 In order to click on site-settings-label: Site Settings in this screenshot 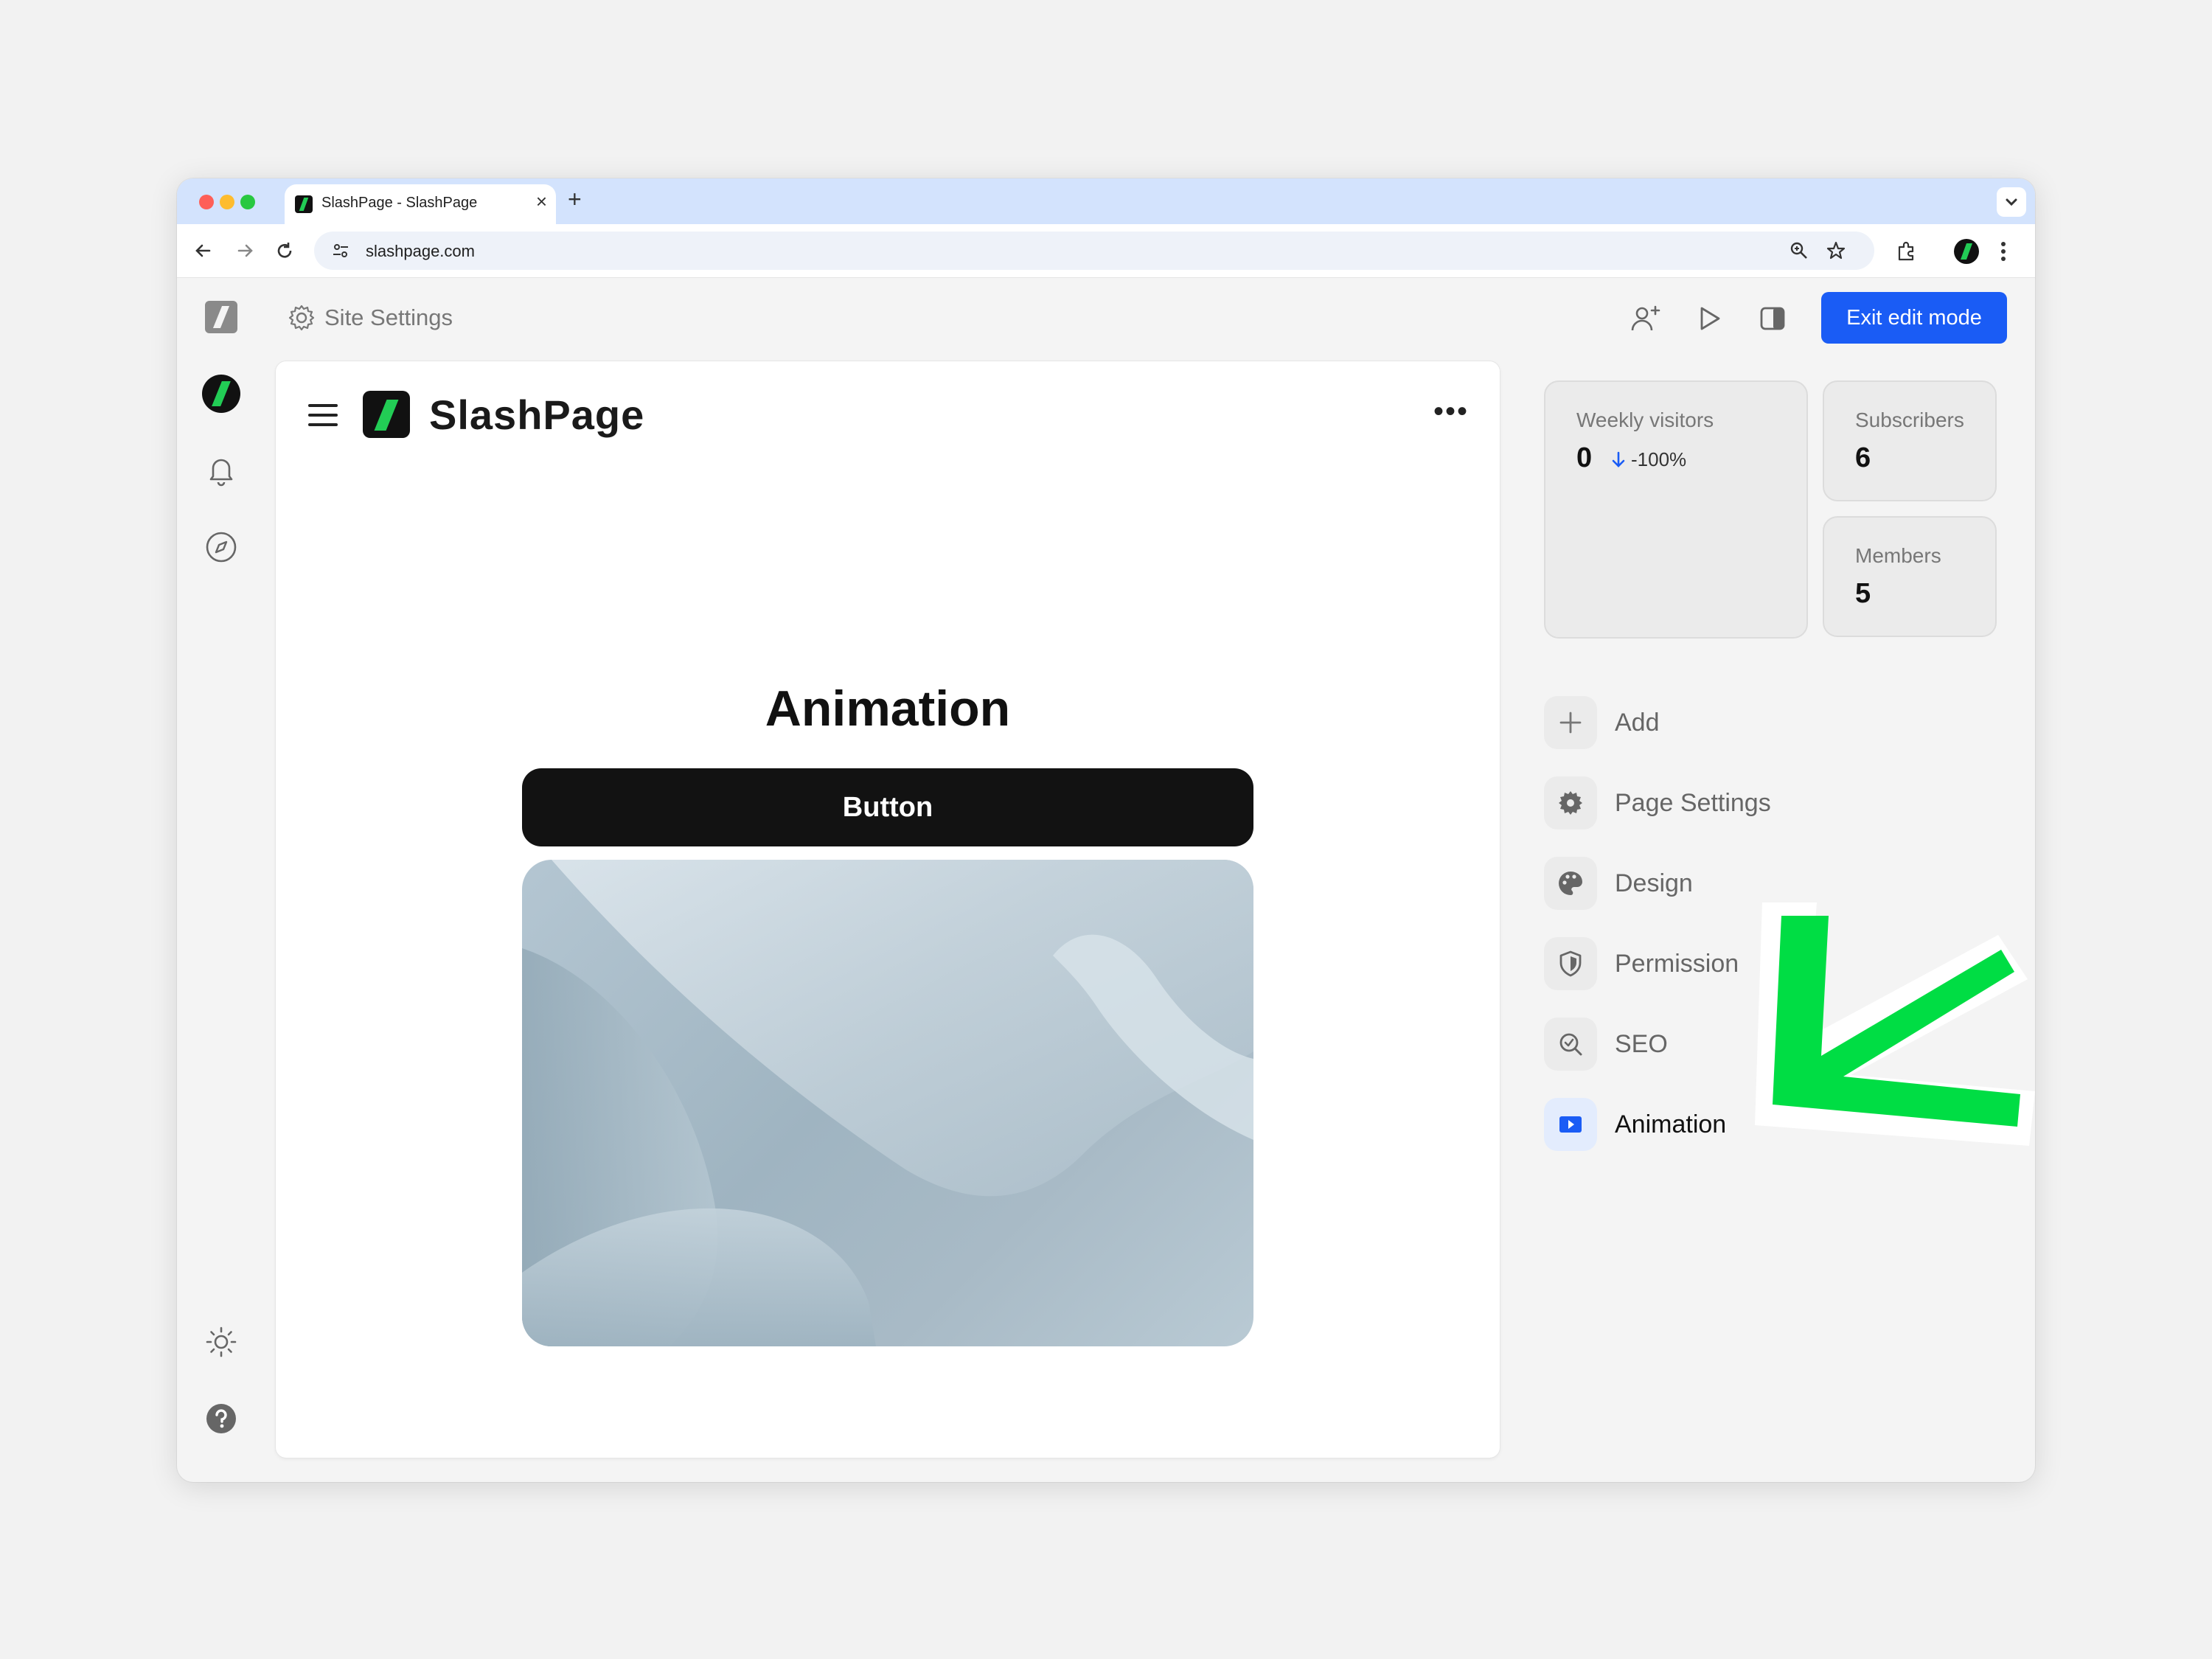, I will do `click(388, 317)`.